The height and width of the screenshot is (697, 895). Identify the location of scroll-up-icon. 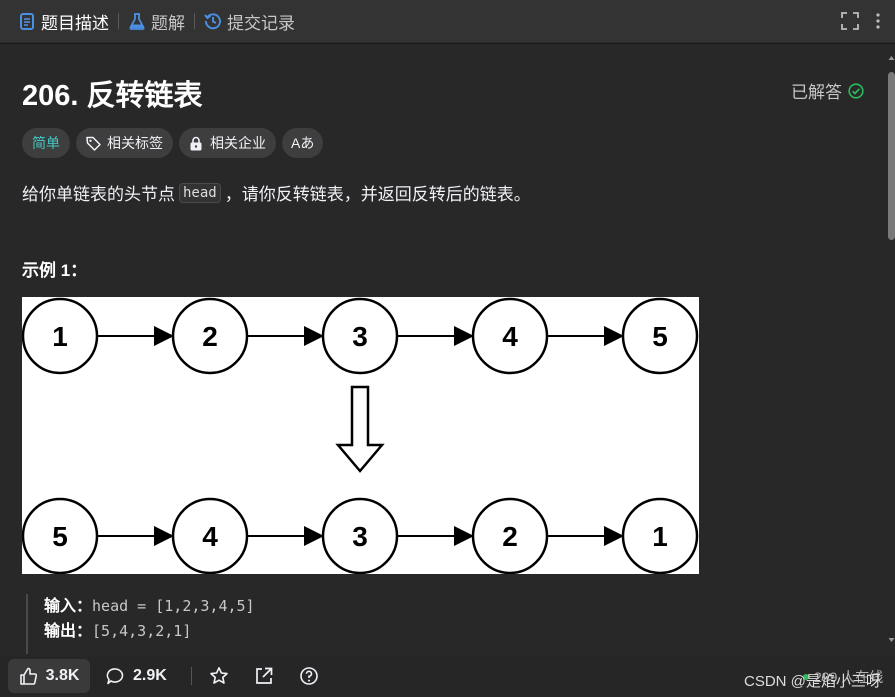
(891, 55).